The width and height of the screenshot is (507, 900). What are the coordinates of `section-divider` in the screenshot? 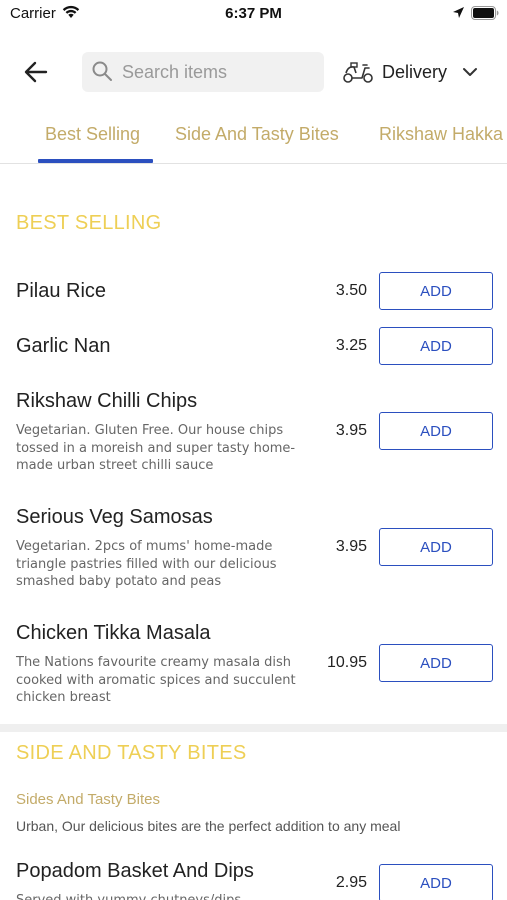 It's located at (253, 728).